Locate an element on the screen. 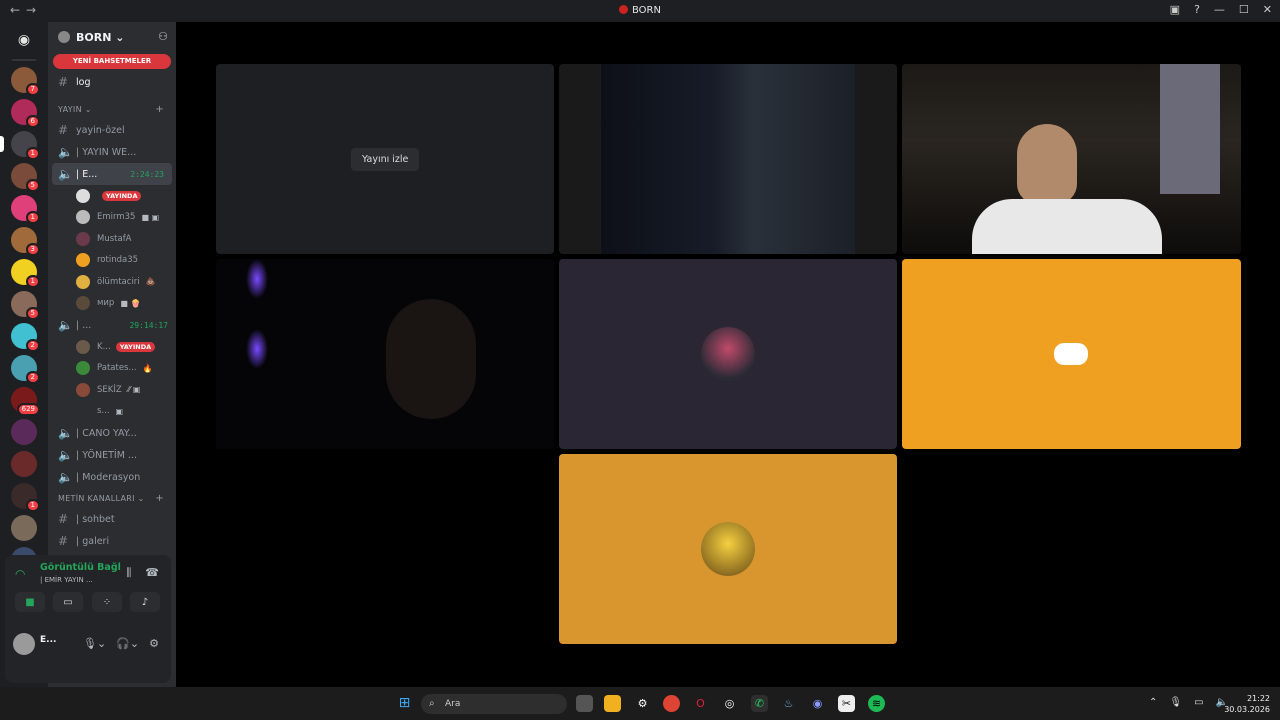  microphone-icon: 🎙⌄ is located at coordinates (94, 643).